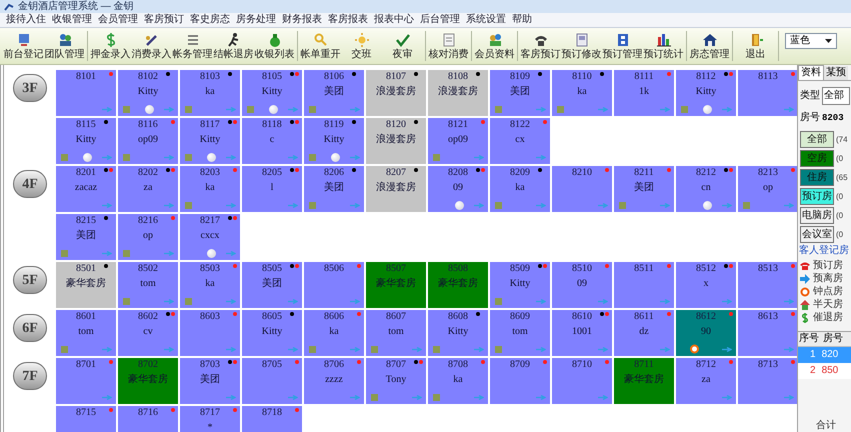  Describe the element at coordinates (494, 46) in the screenshot. I see `toolbar-button: 会员资料` at that location.